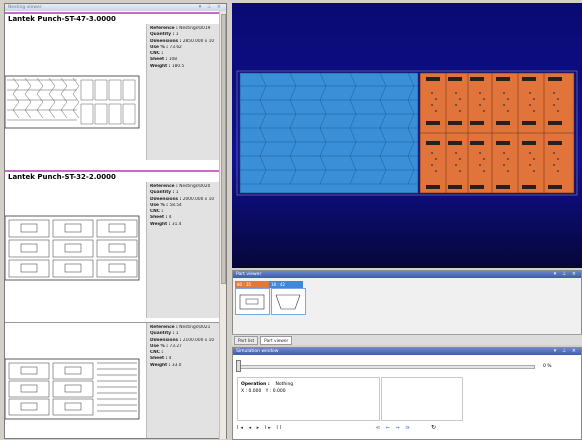 This screenshot has width=582, height=440. What do you see at coordinates (25, 7) in the screenshot?
I see `nesting-viewer-title: Nesting viewer` at bounding box center [25, 7].